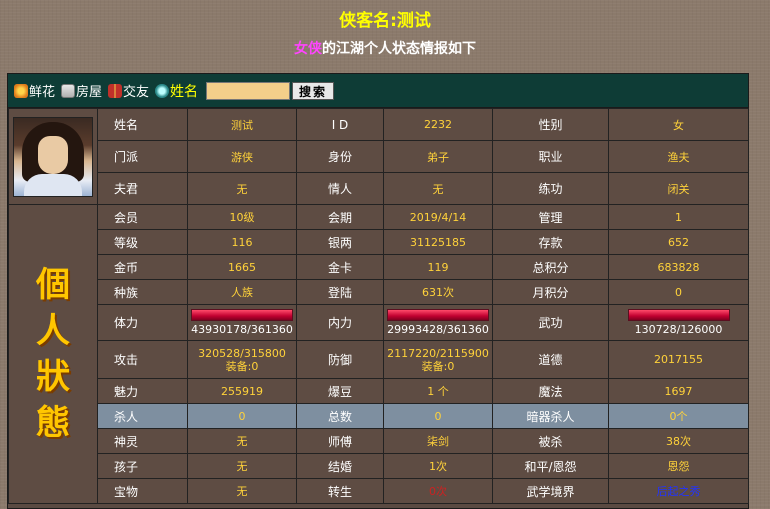  Describe the element at coordinates (340, 466) in the screenshot. I see `field-label: 结婚` at that location.